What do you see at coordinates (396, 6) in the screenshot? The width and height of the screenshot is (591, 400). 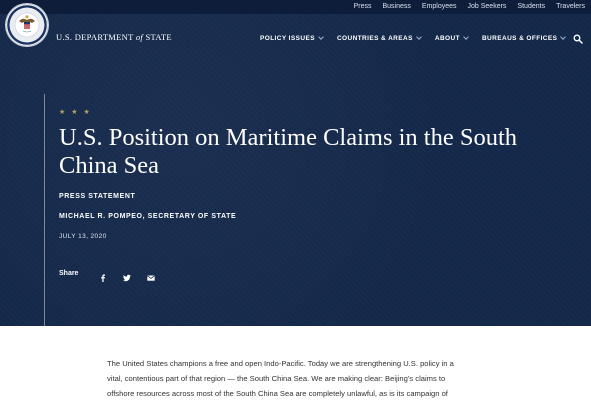 I see `utility-link-business: Business` at bounding box center [396, 6].